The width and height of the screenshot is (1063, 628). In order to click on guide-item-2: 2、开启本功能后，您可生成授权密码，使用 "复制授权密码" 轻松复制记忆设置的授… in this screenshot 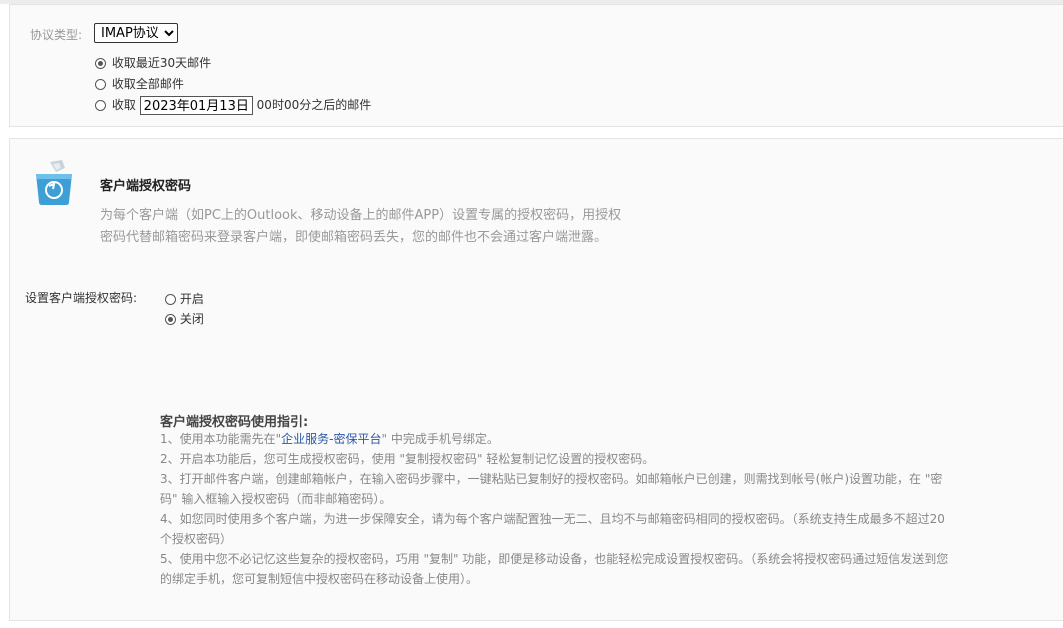, I will do `click(407, 459)`.